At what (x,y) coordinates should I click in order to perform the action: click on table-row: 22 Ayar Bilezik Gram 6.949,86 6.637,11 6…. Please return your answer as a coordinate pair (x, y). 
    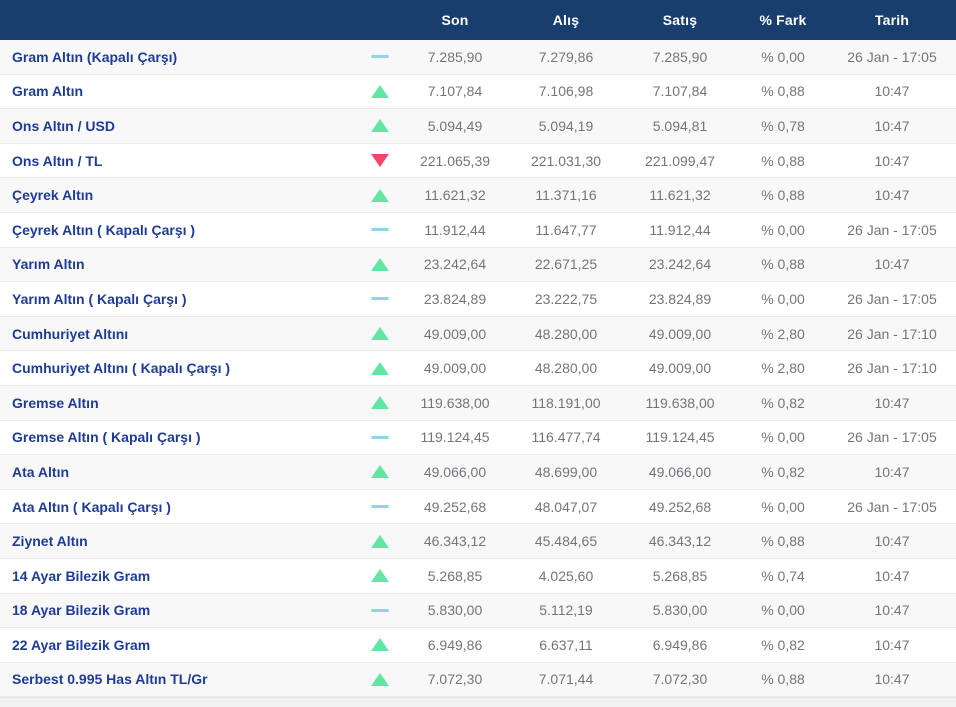
    Looking at the image, I should click on (478, 645).